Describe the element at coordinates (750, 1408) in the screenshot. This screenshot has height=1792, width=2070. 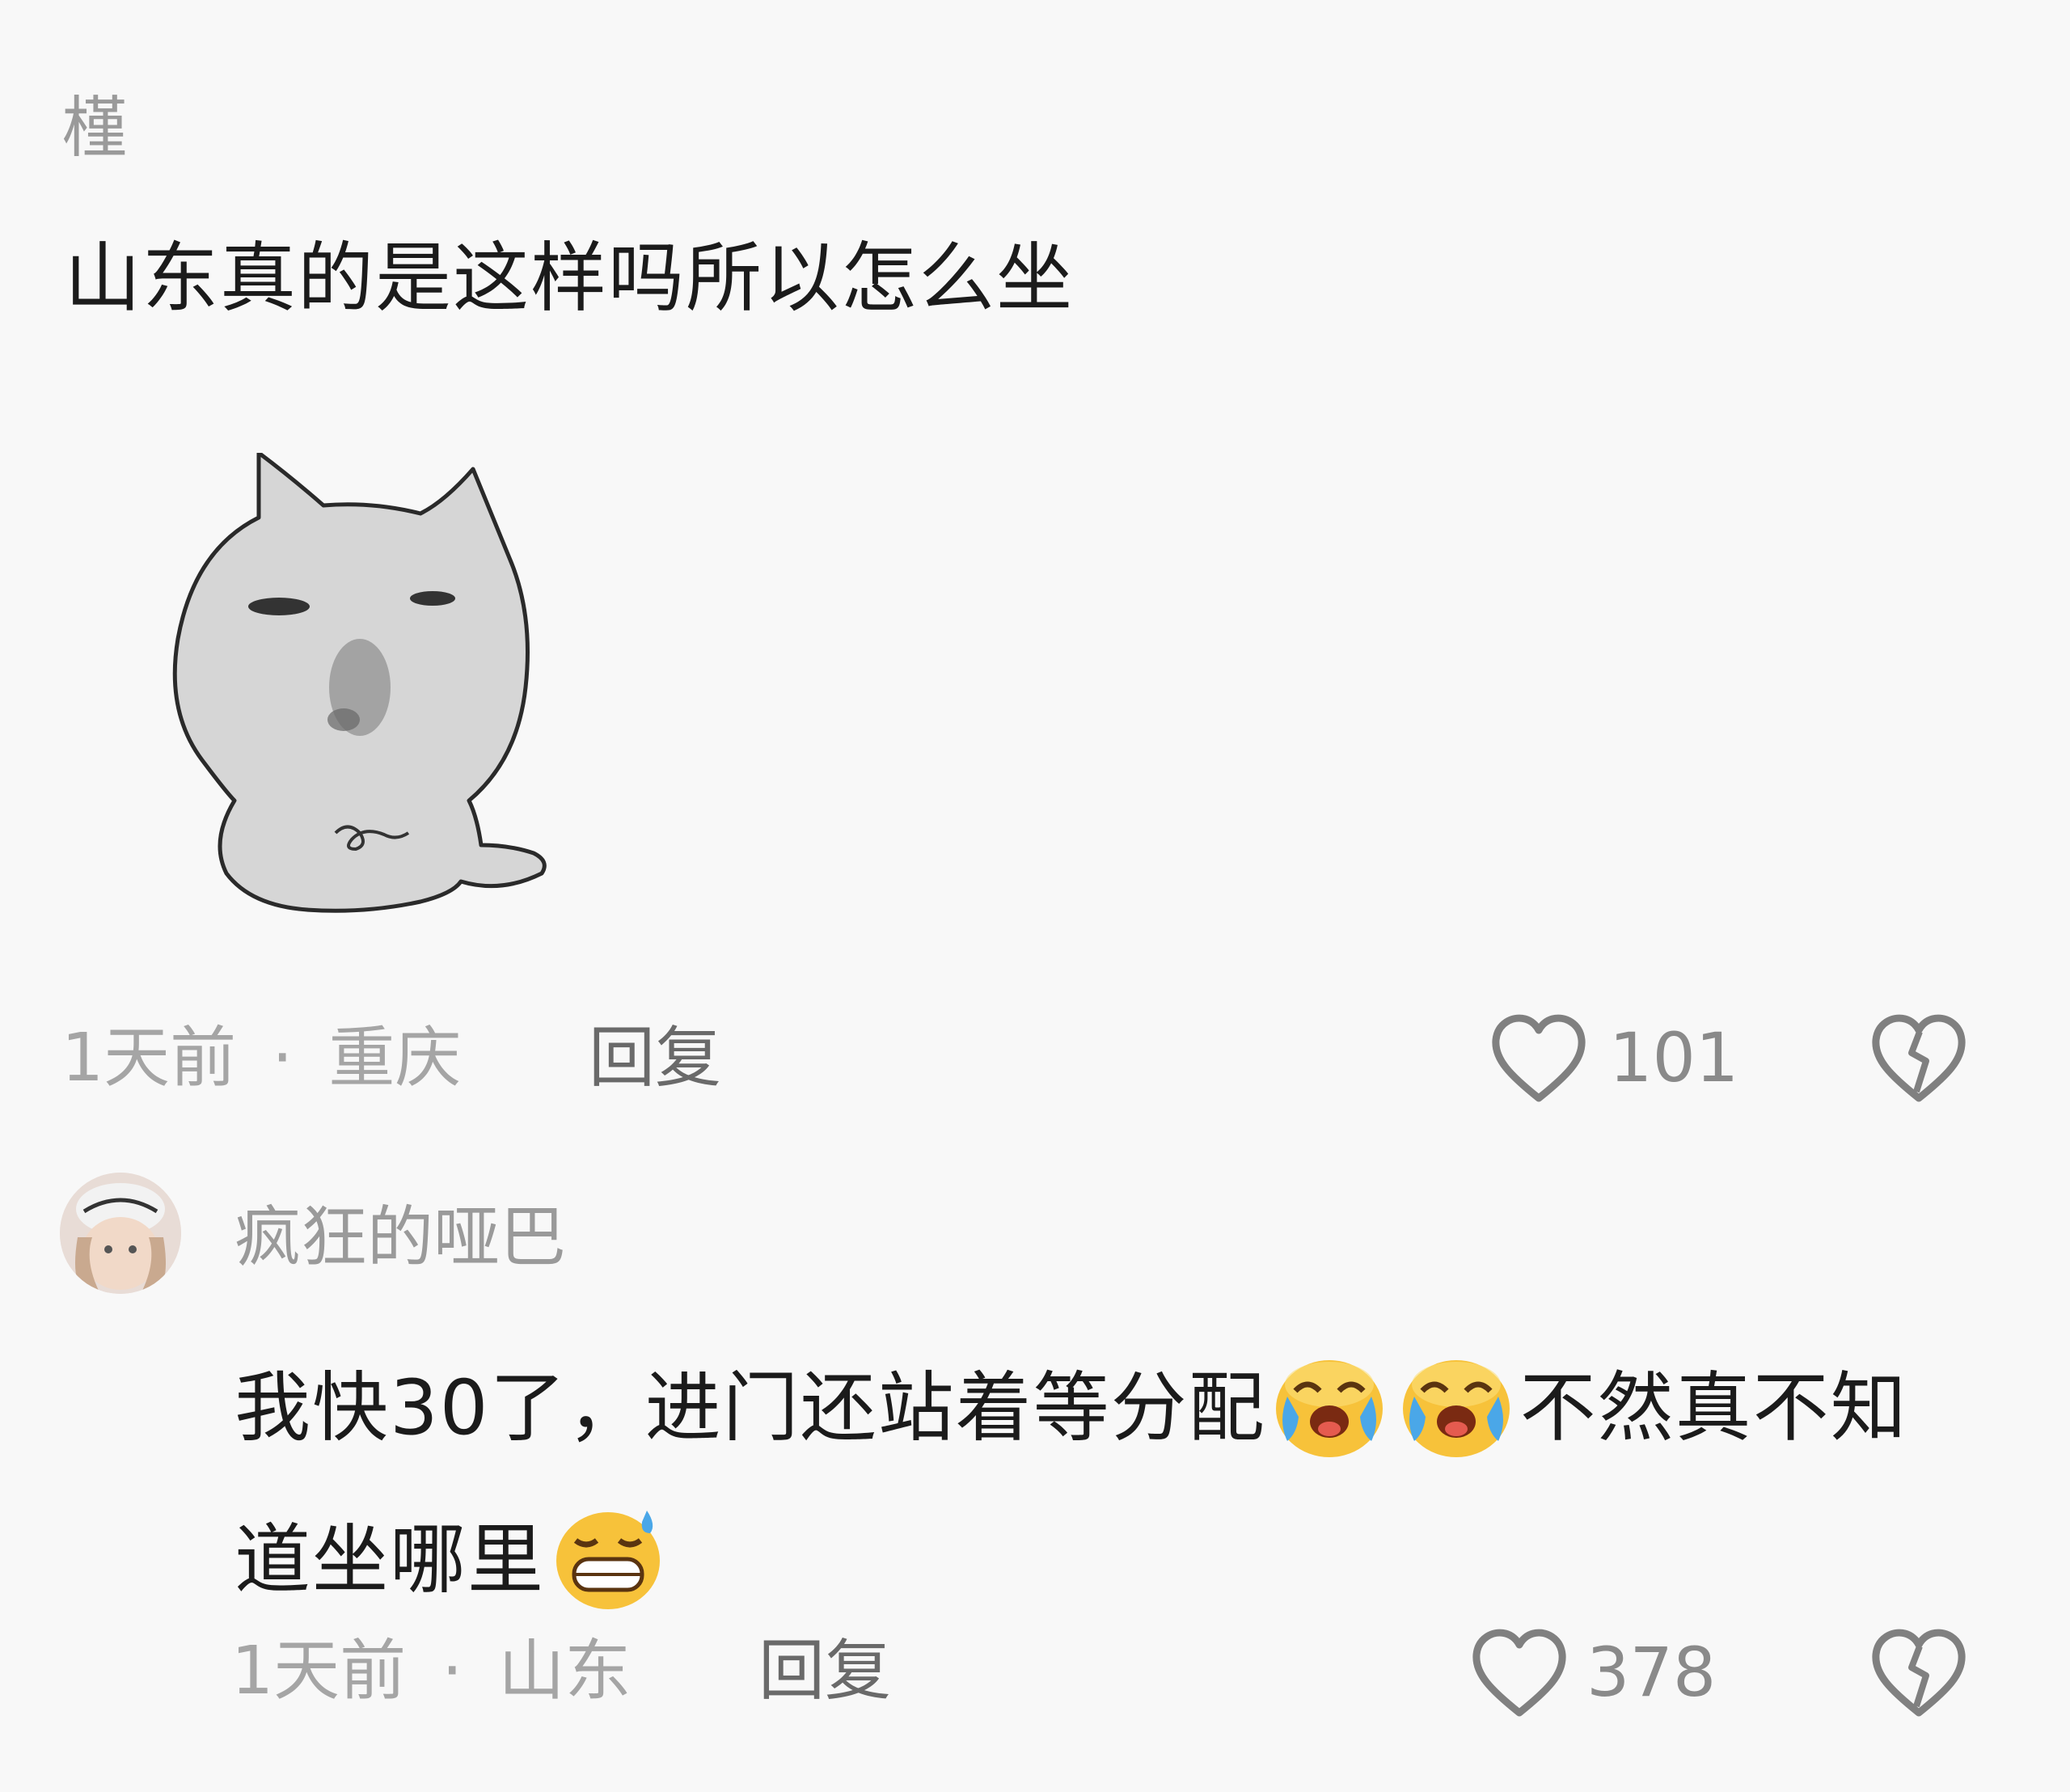
I see `comment-text-part: 我快30了，进门还站着等分配` at that location.